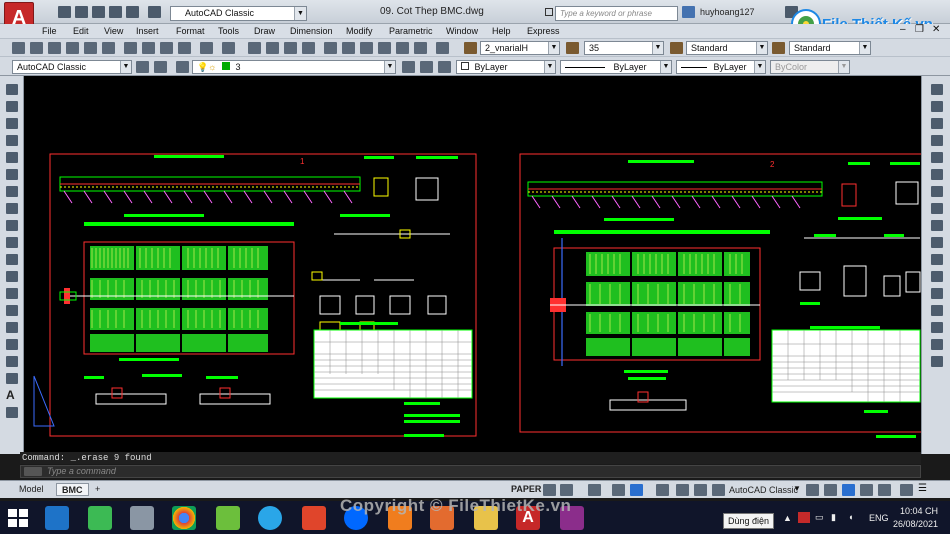 The image size is (950, 534). Describe the element at coordinates (12, 191) in the screenshot. I see `circle-icon` at that location.